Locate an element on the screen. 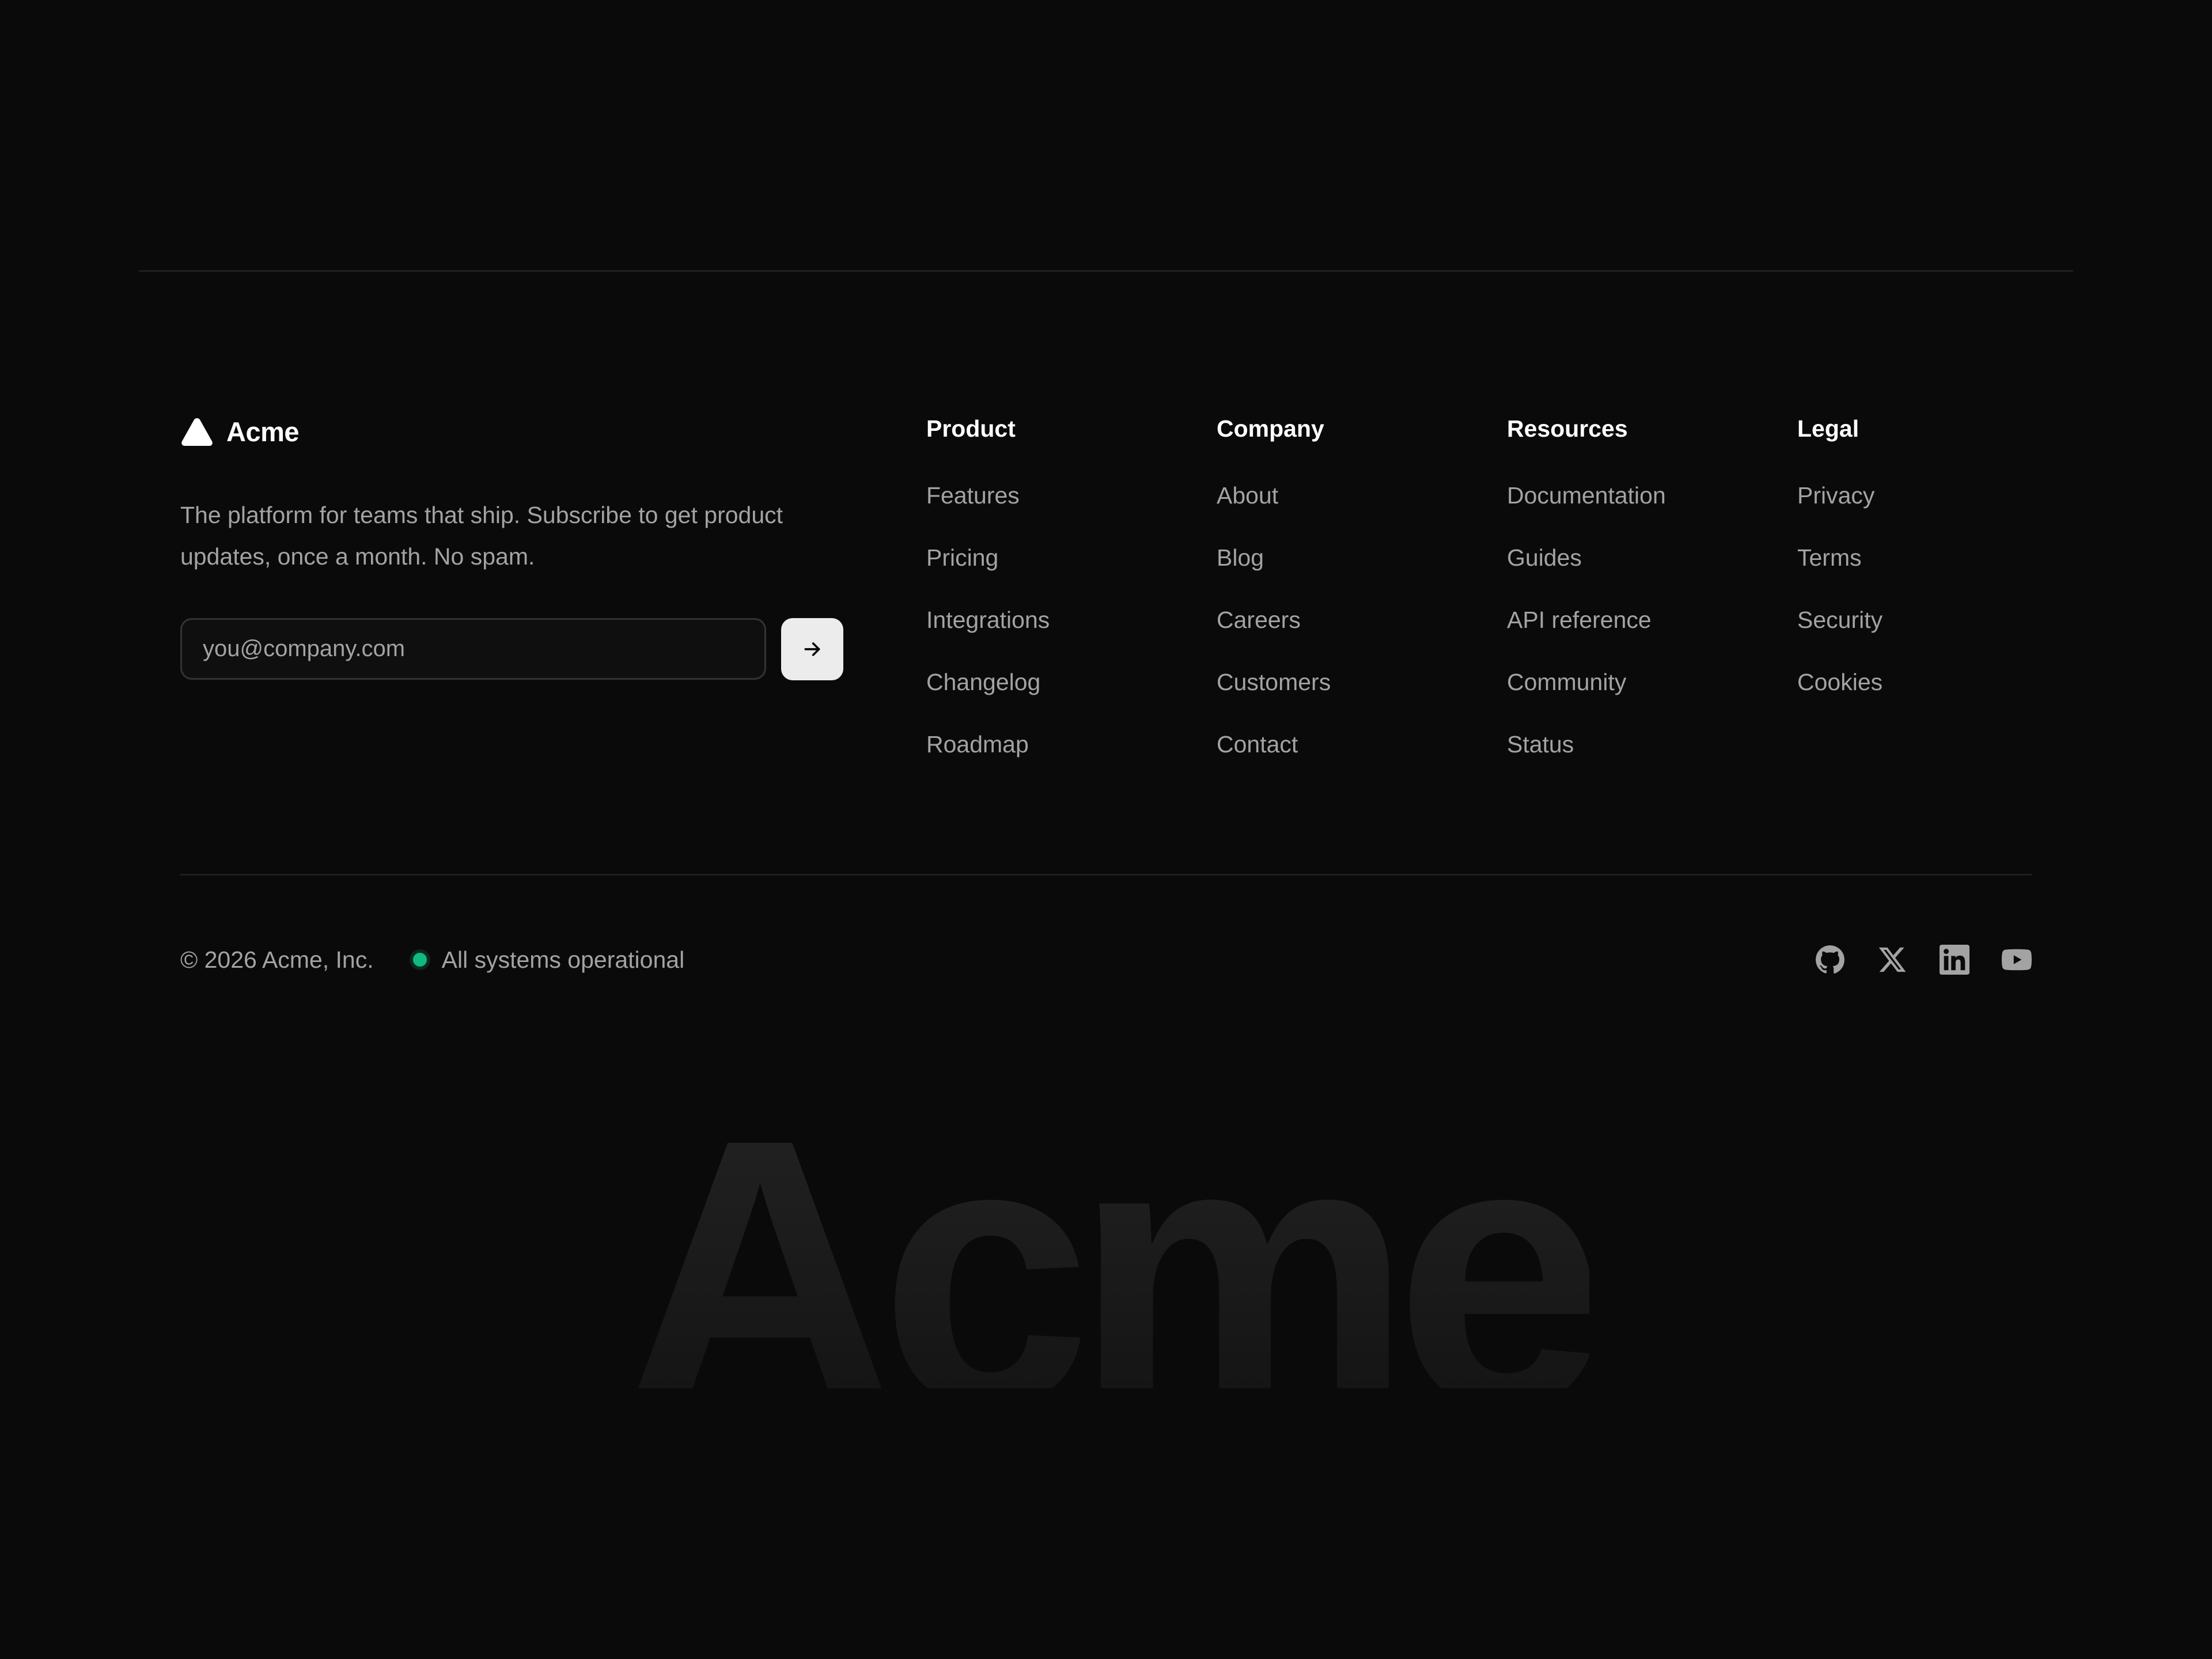  footer-link-terms: Terms is located at coordinates (1829, 557).